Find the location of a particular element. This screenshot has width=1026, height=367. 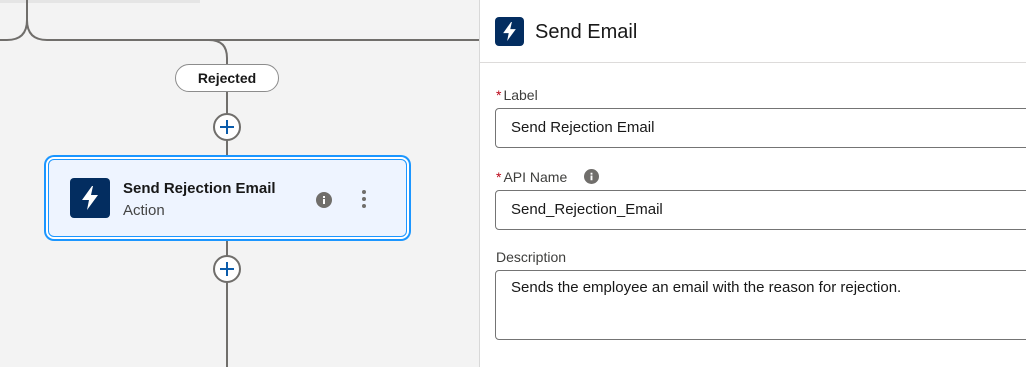

api-name-input: Send_Rejection_Email is located at coordinates (760, 210).